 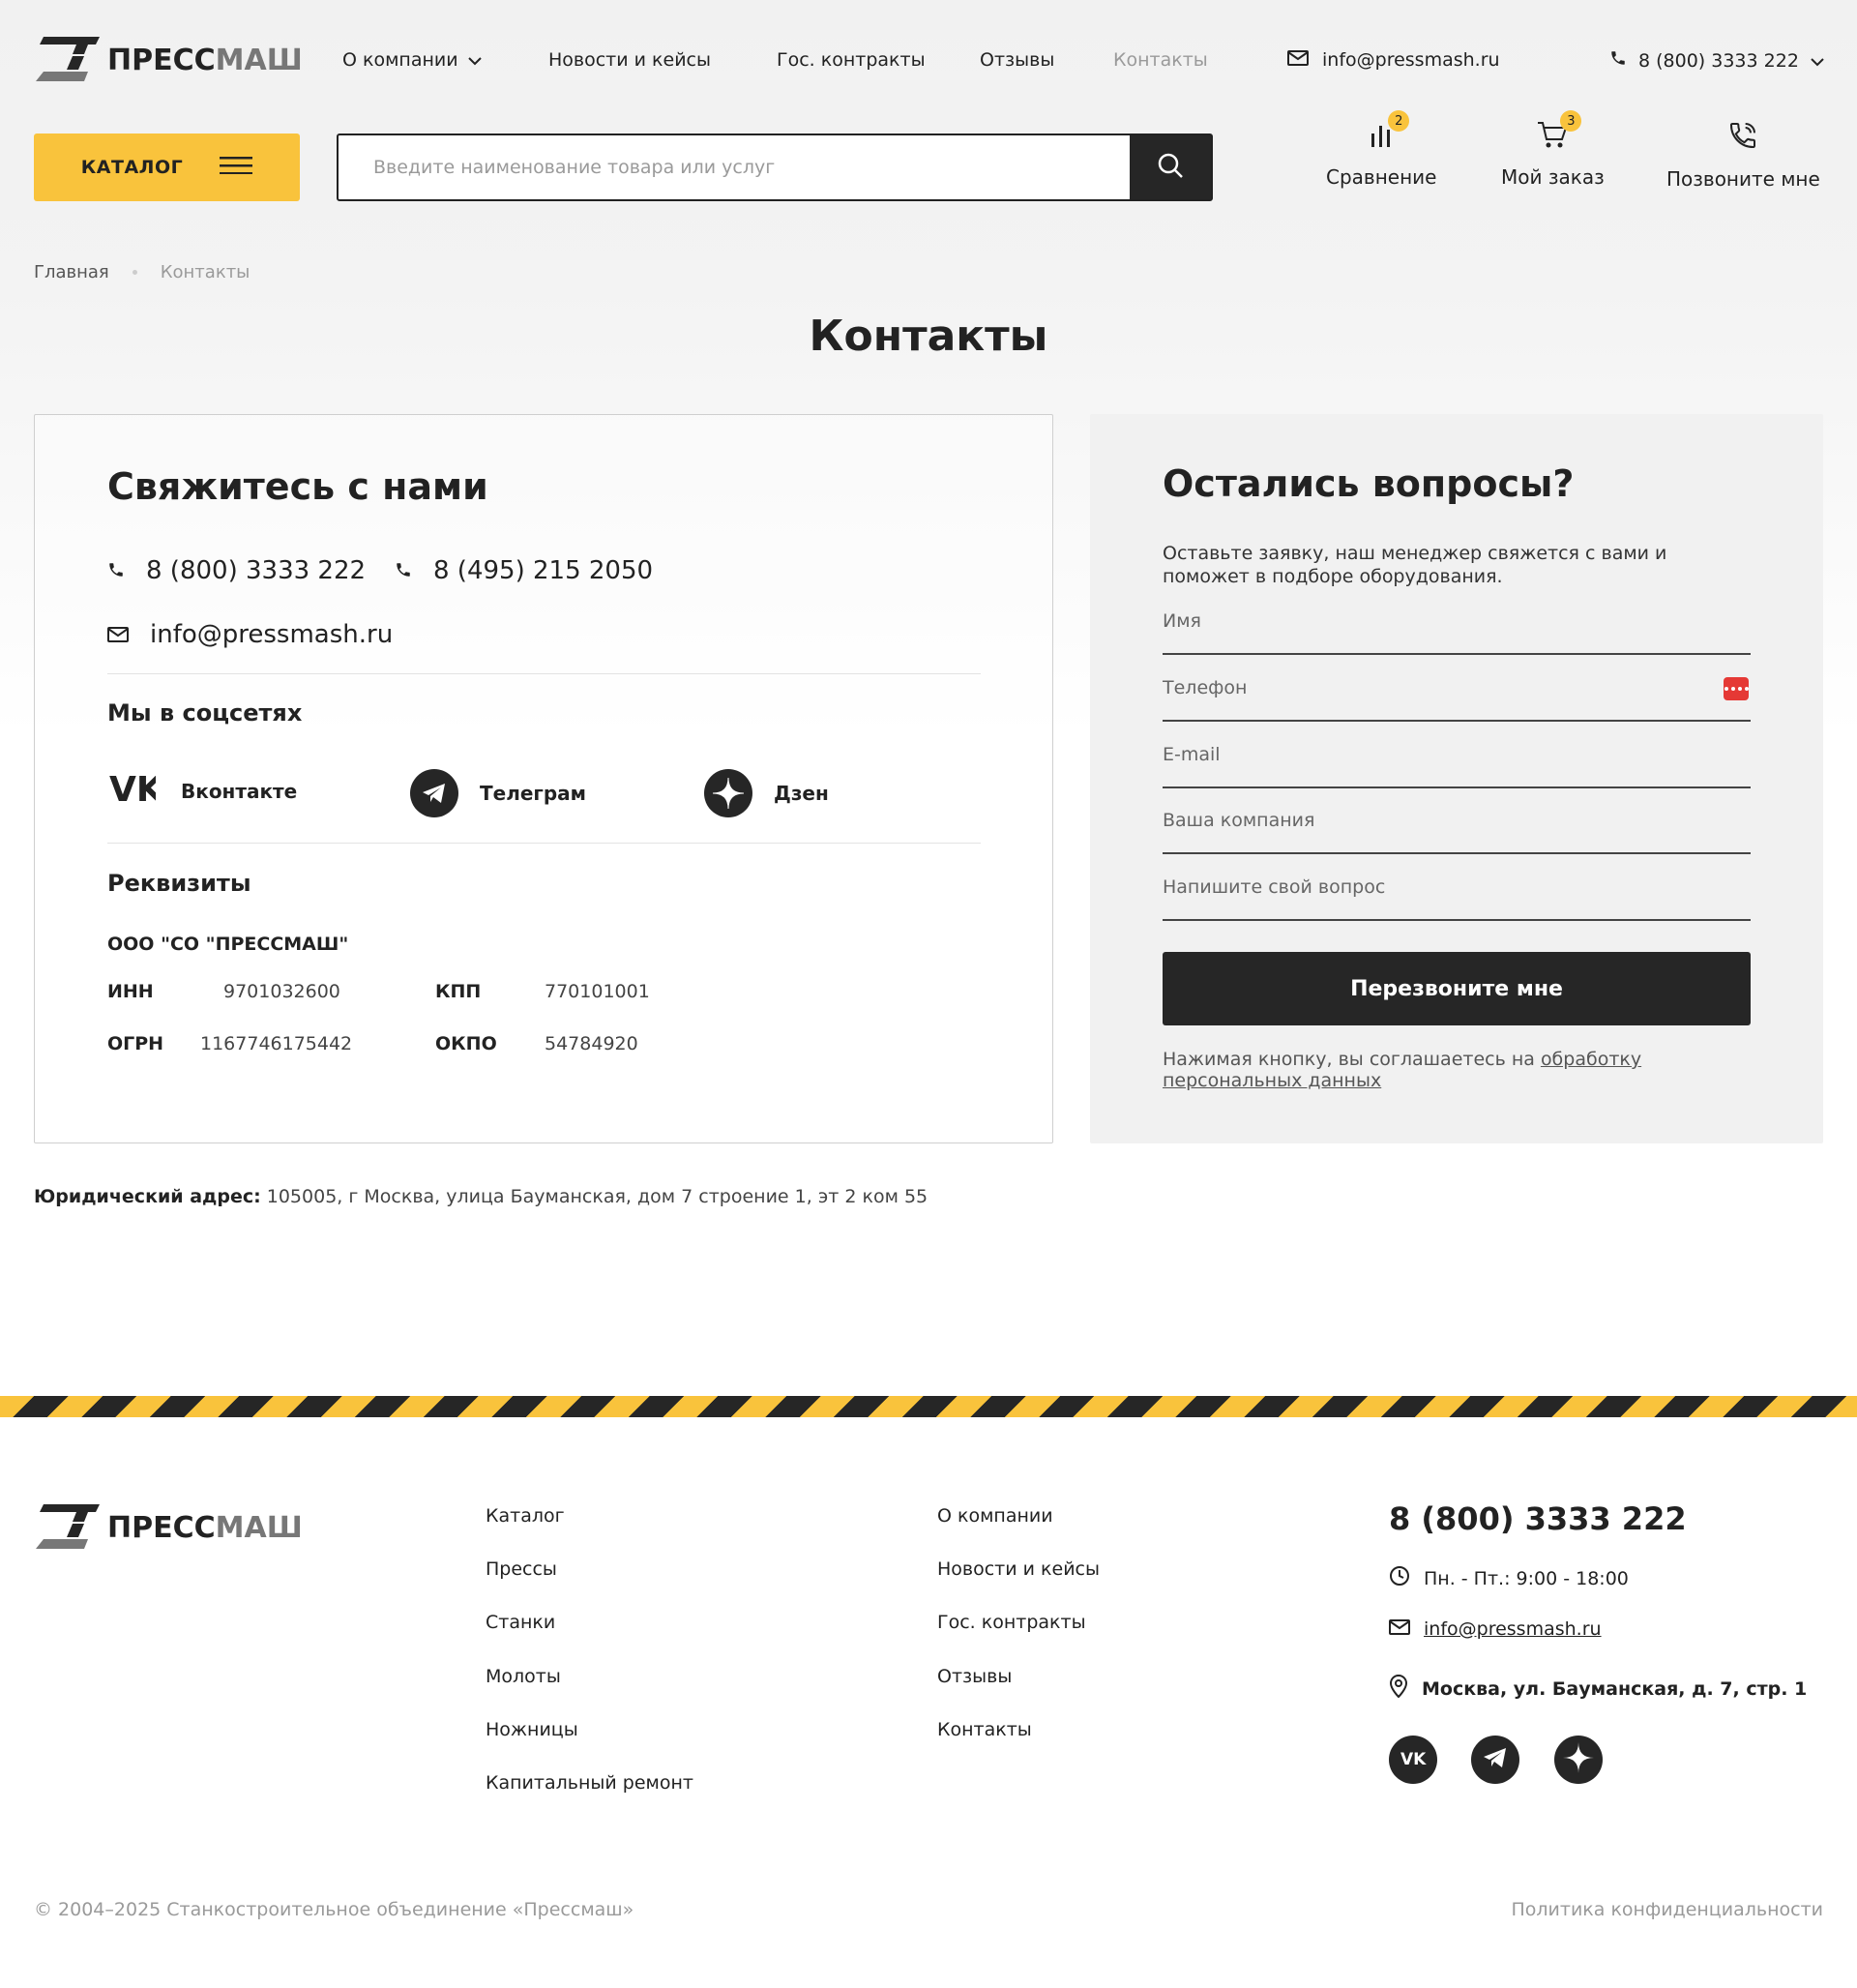 I want to click on compare-badge: 2, so click(x=1399, y=121).